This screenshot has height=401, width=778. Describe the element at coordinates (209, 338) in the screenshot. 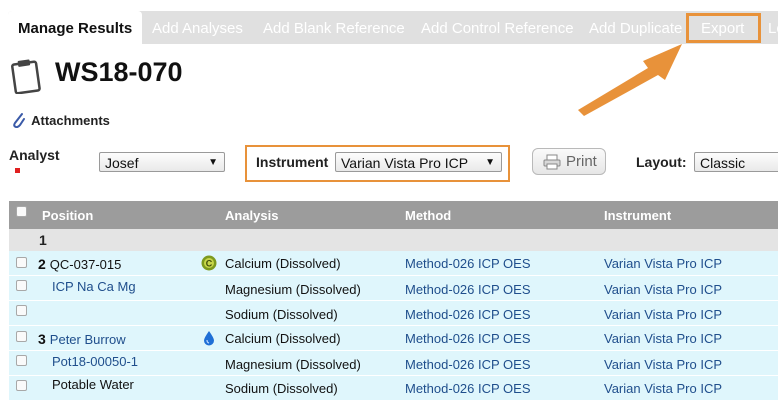

I see `water-drop-icon` at that location.